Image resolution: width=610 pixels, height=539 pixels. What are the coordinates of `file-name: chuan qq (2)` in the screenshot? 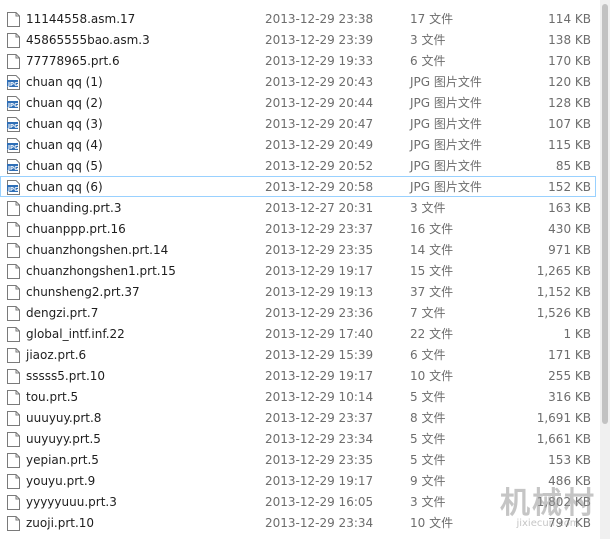 It's located at (64, 103).